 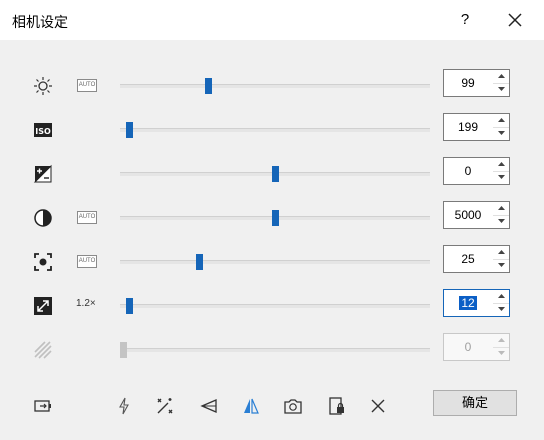 What do you see at coordinates (43, 262) in the screenshot?
I see `focus-icon` at bounding box center [43, 262].